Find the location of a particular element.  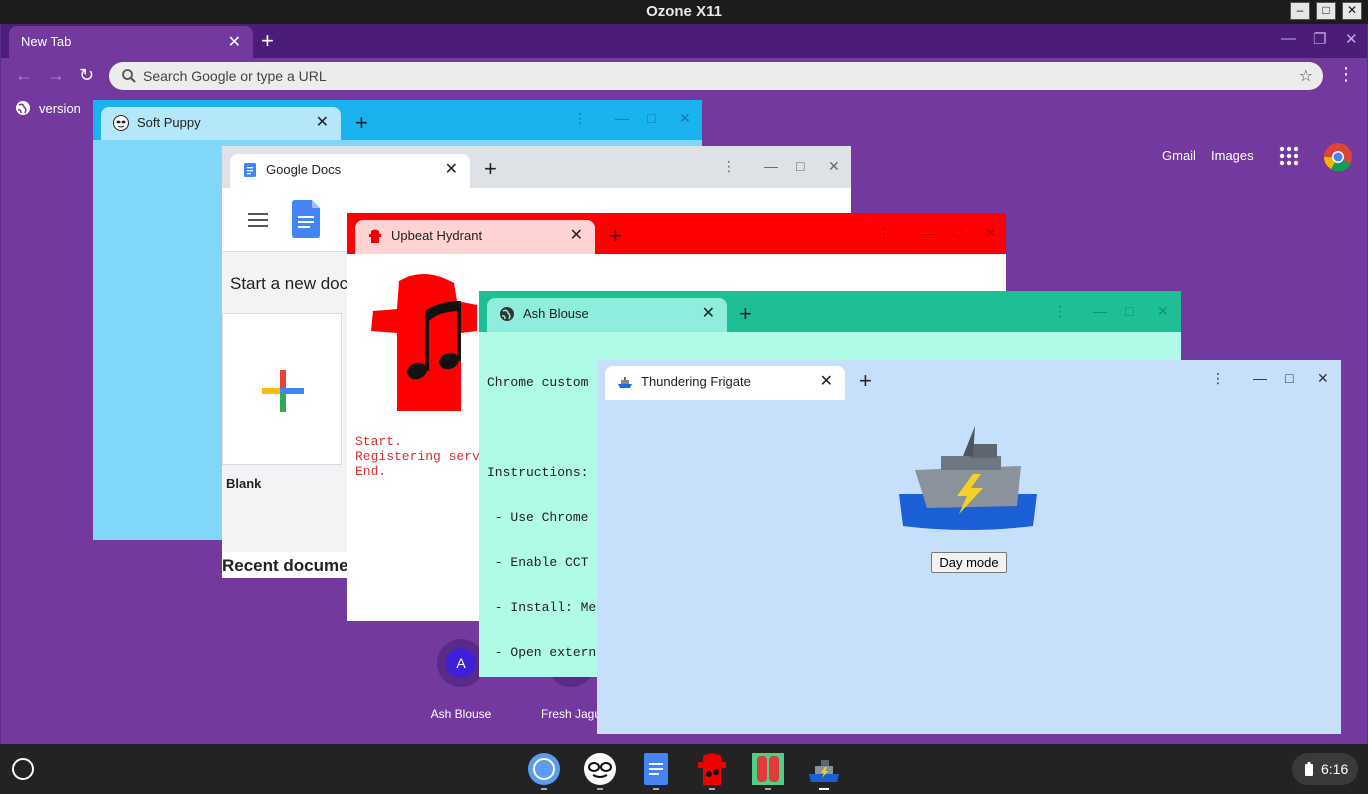

shortcut-tile: A is located at coordinates (461, 663).